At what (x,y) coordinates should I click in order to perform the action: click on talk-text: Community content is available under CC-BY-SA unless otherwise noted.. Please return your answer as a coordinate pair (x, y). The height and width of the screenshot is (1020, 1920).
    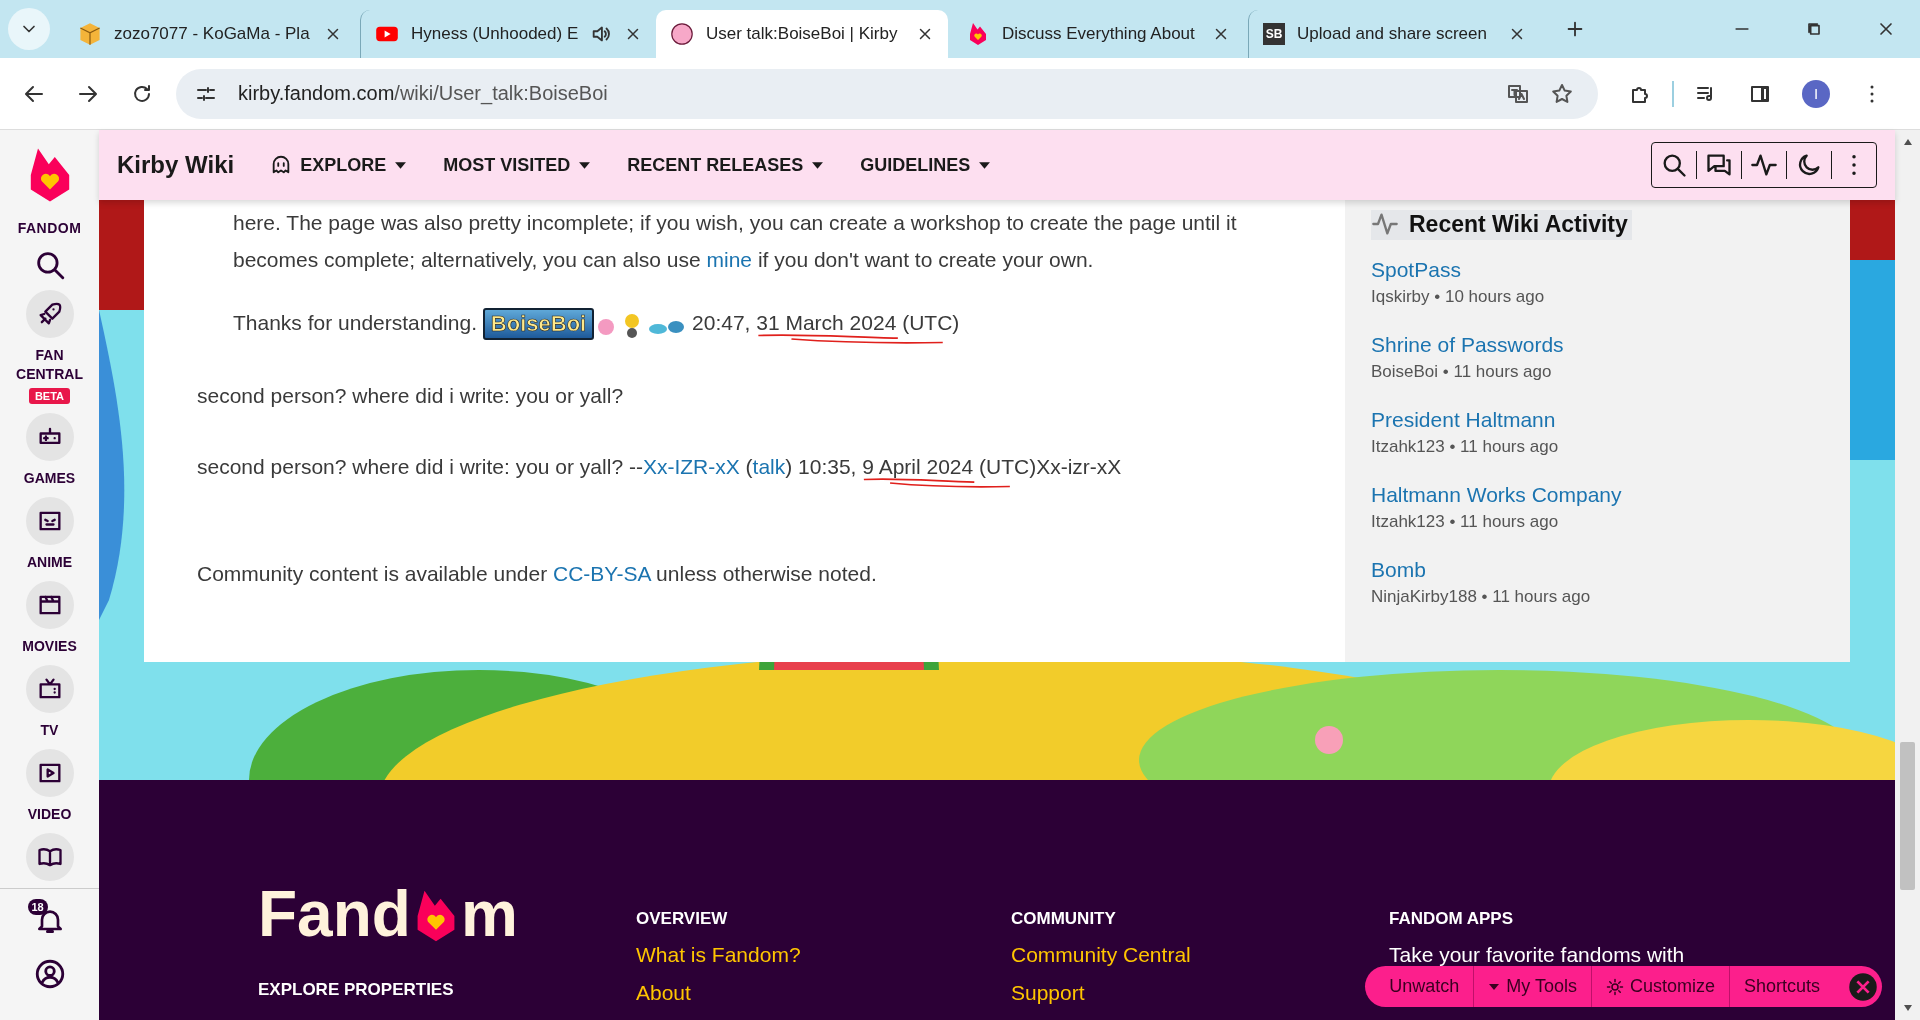
    Looking at the image, I should click on (537, 574).